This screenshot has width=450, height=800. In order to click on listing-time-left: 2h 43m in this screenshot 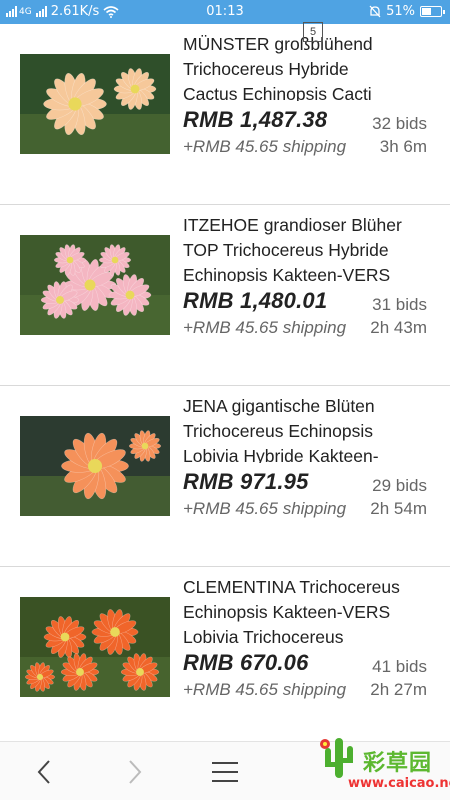, I will do `click(398, 327)`.